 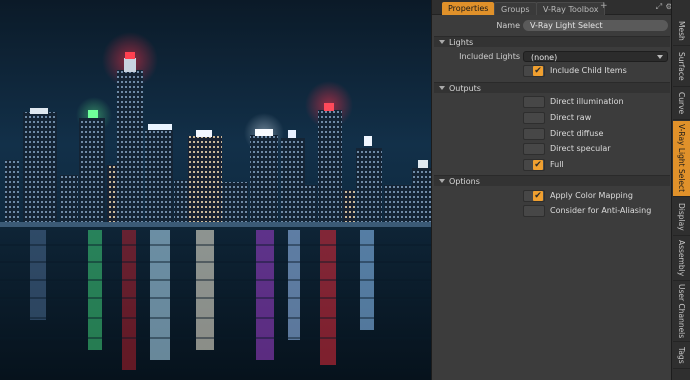 What do you see at coordinates (534, 118) in the screenshot?
I see `direct-raw-checkbox` at bounding box center [534, 118].